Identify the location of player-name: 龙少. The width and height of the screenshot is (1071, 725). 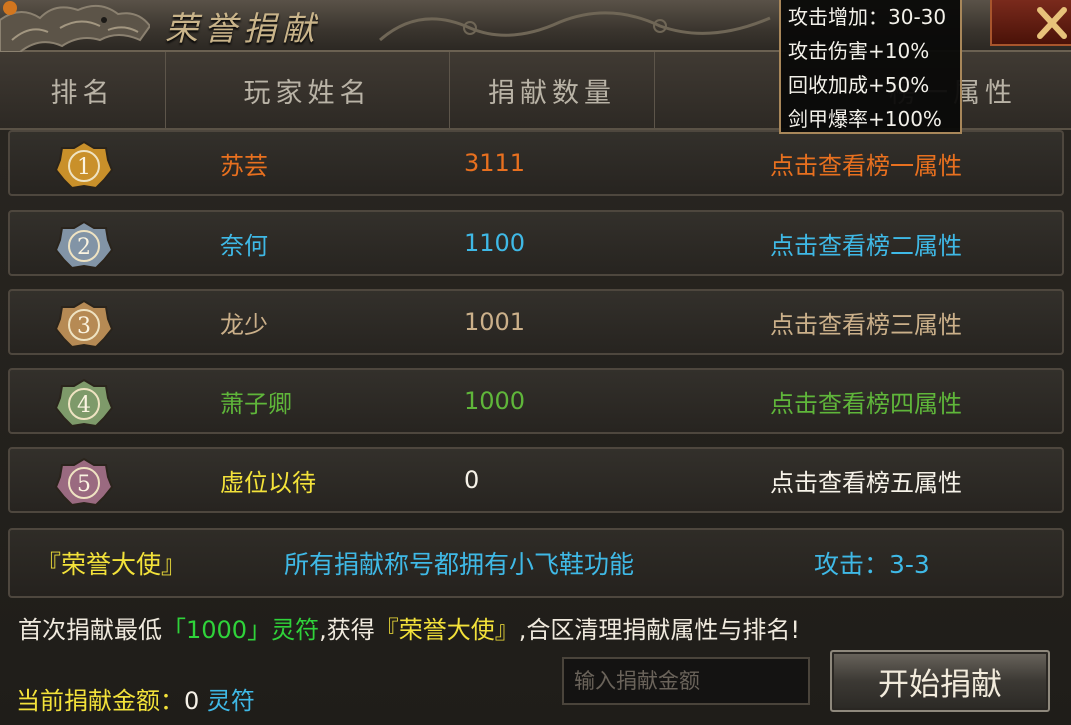
(244, 324).